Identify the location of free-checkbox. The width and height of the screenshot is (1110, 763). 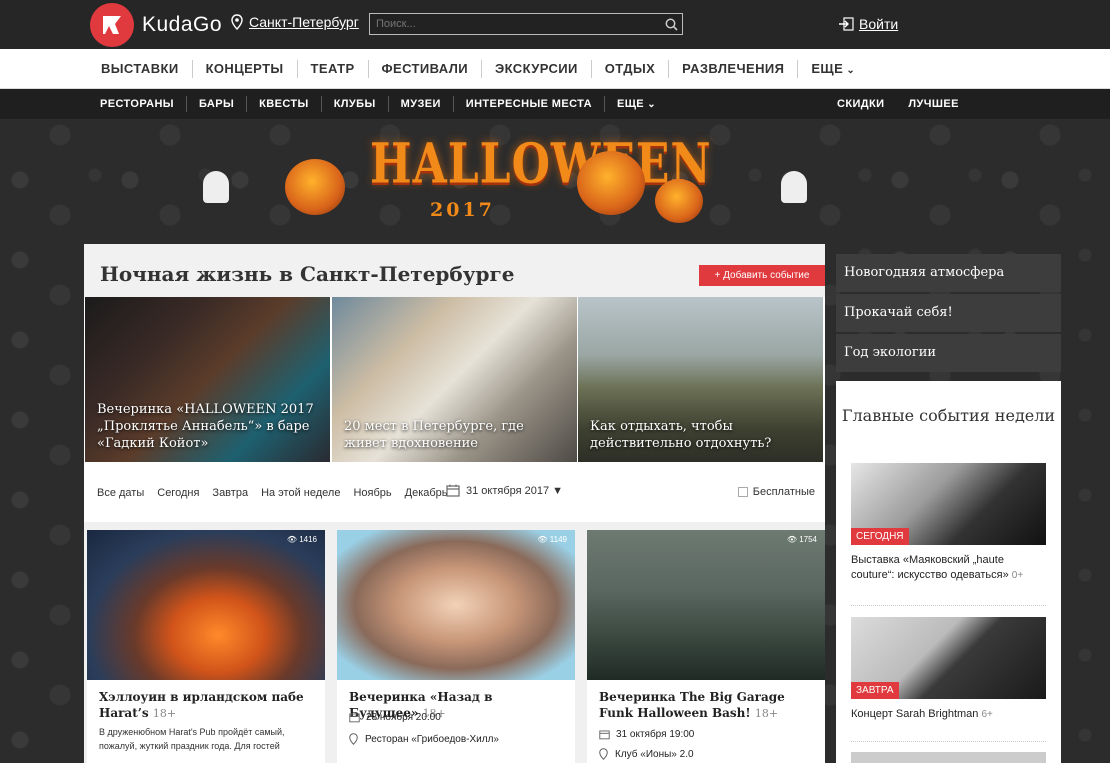
(742, 492).